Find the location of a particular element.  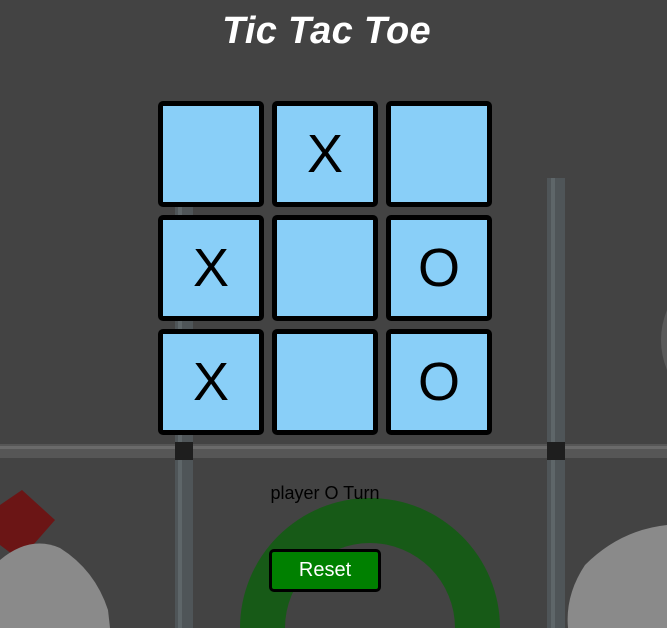

board-cell-4: X is located at coordinates (211, 268).